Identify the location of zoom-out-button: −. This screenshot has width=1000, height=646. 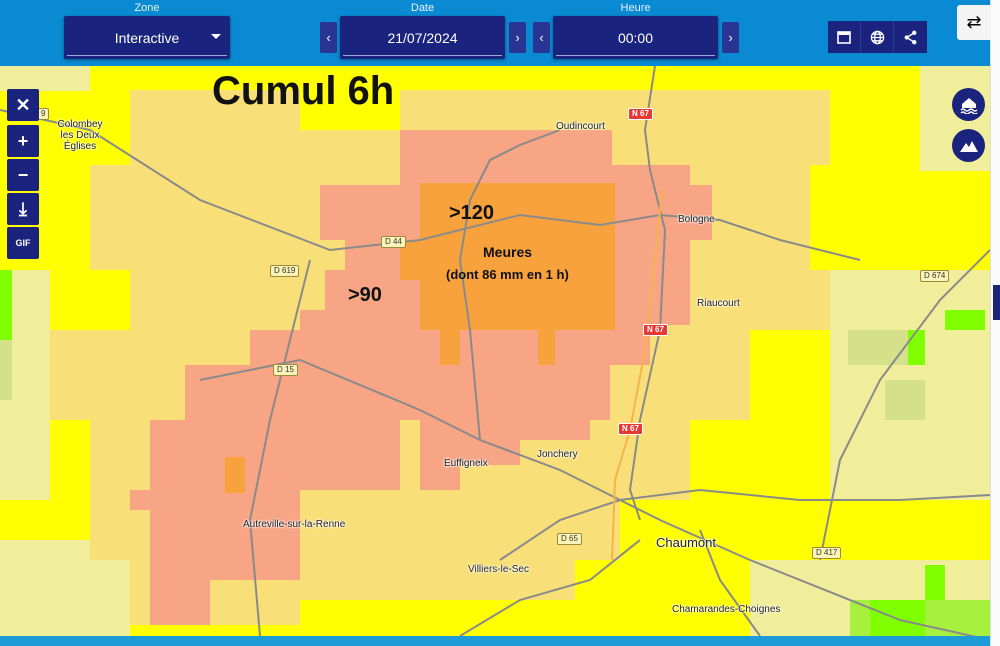
(23, 175).